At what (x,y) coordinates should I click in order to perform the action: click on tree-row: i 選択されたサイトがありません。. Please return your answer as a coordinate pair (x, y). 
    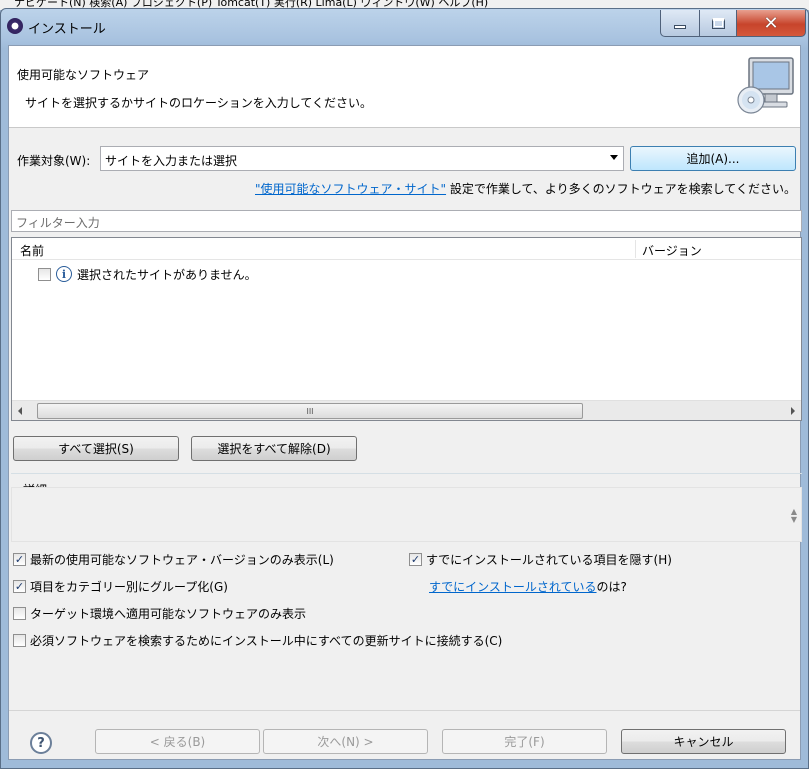
    Looking at the image, I should click on (147, 274).